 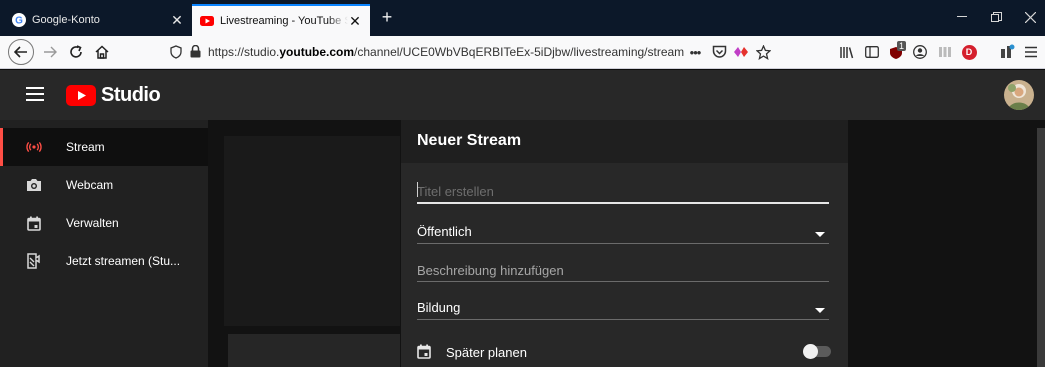 What do you see at coordinates (486, 352) in the screenshot?
I see `schedule-later-label: Später planen` at bounding box center [486, 352].